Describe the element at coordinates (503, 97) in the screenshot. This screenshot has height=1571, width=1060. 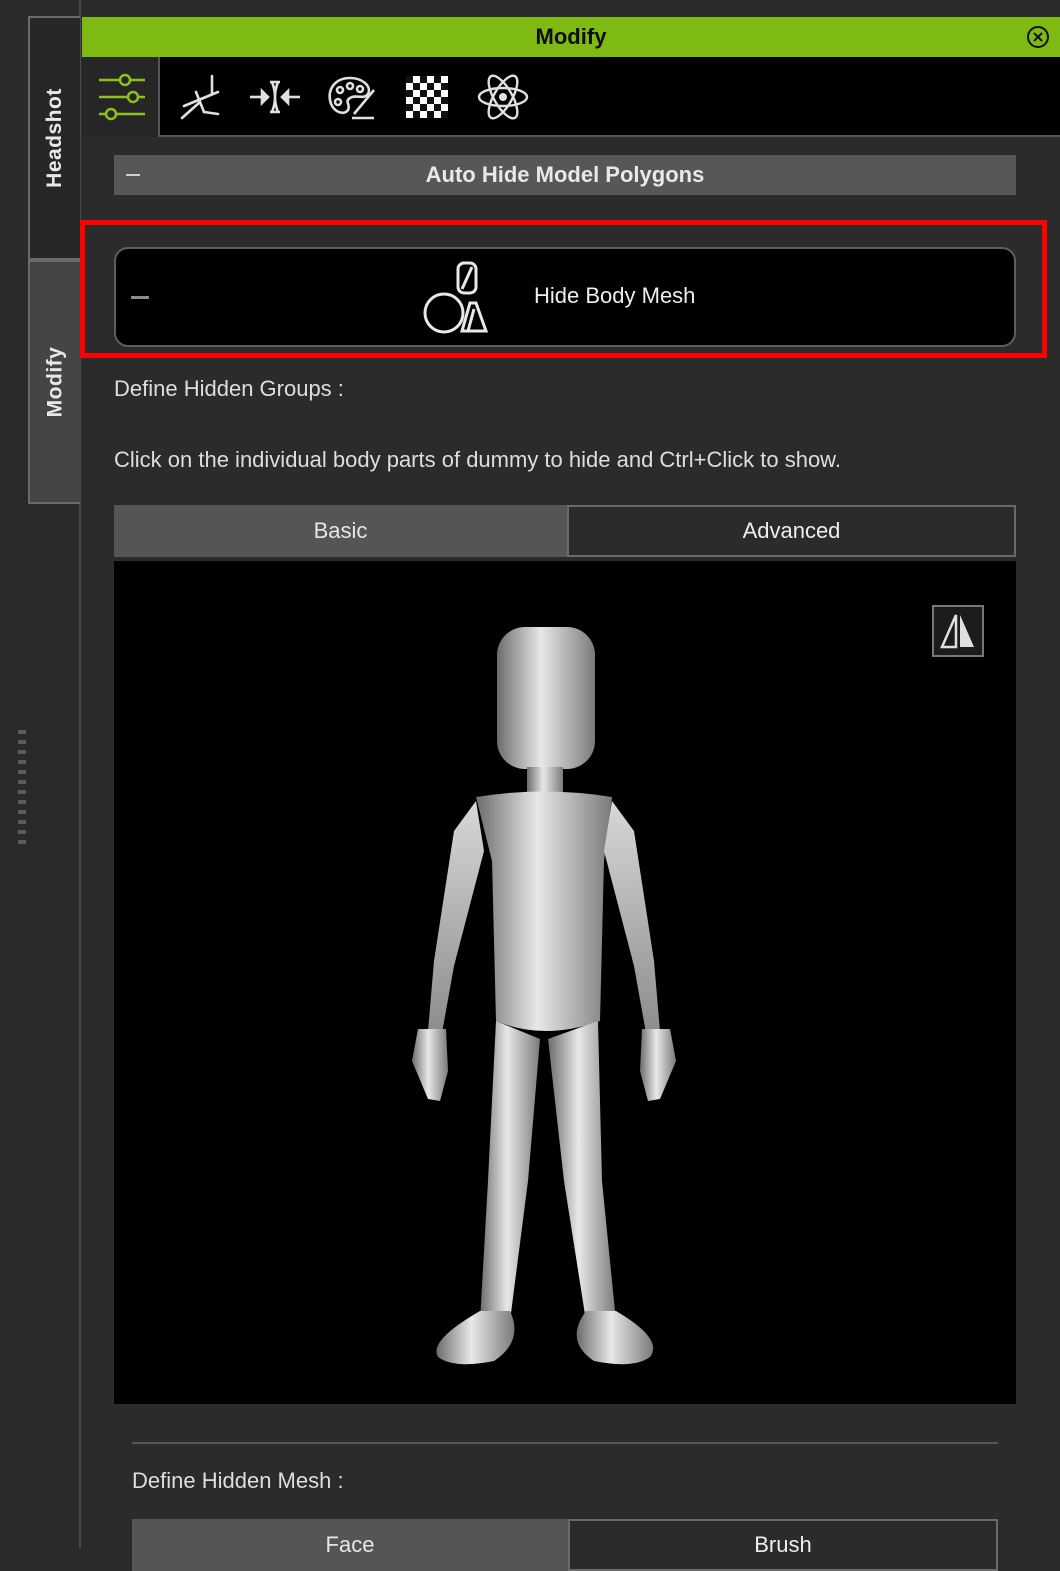
I see `atom-physics-icon` at that location.